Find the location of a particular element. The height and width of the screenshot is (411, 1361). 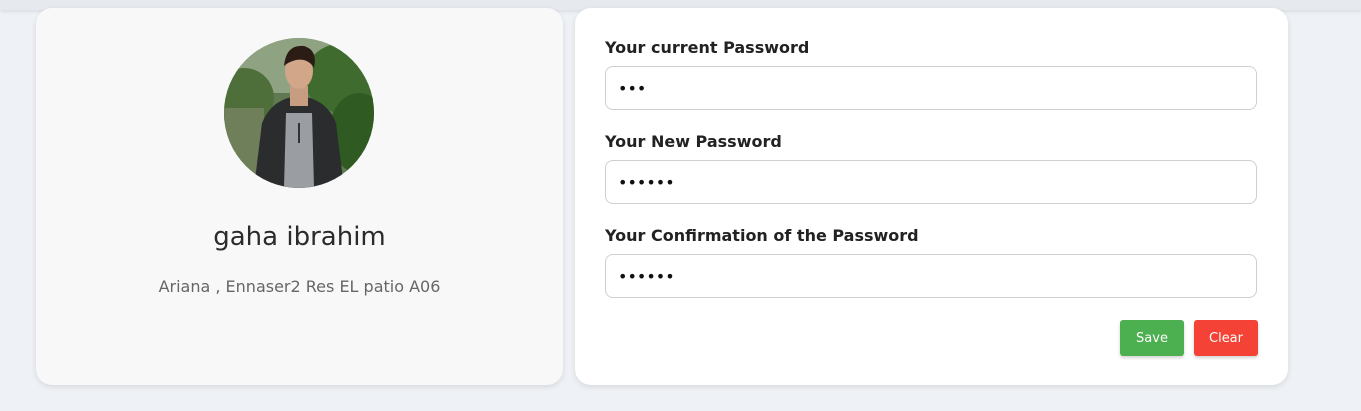

confirm-password-input is located at coordinates (931, 276).